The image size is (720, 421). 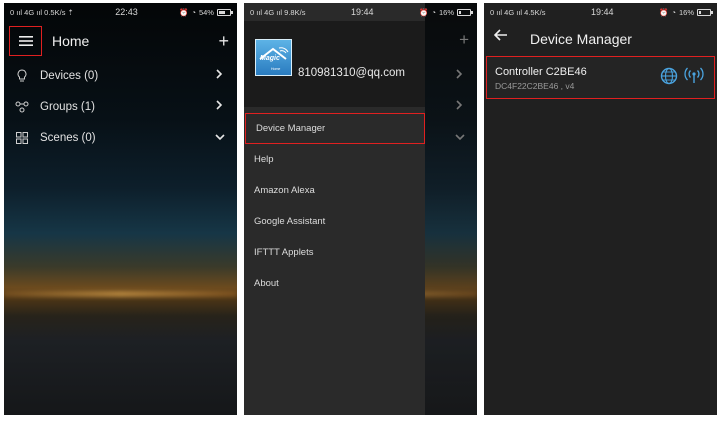 What do you see at coordinates (126, 12) in the screenshot?
I see `status-time: 22:43` at bounding box center [126, 12].